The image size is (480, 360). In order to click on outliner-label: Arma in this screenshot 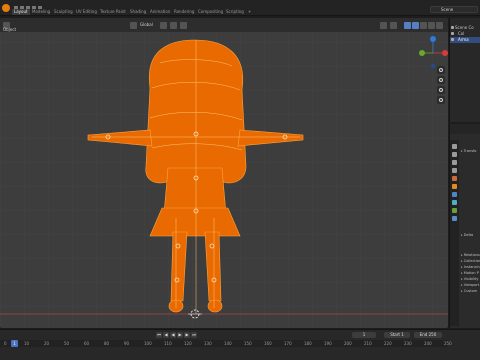, I will do `click(463, 39)`.